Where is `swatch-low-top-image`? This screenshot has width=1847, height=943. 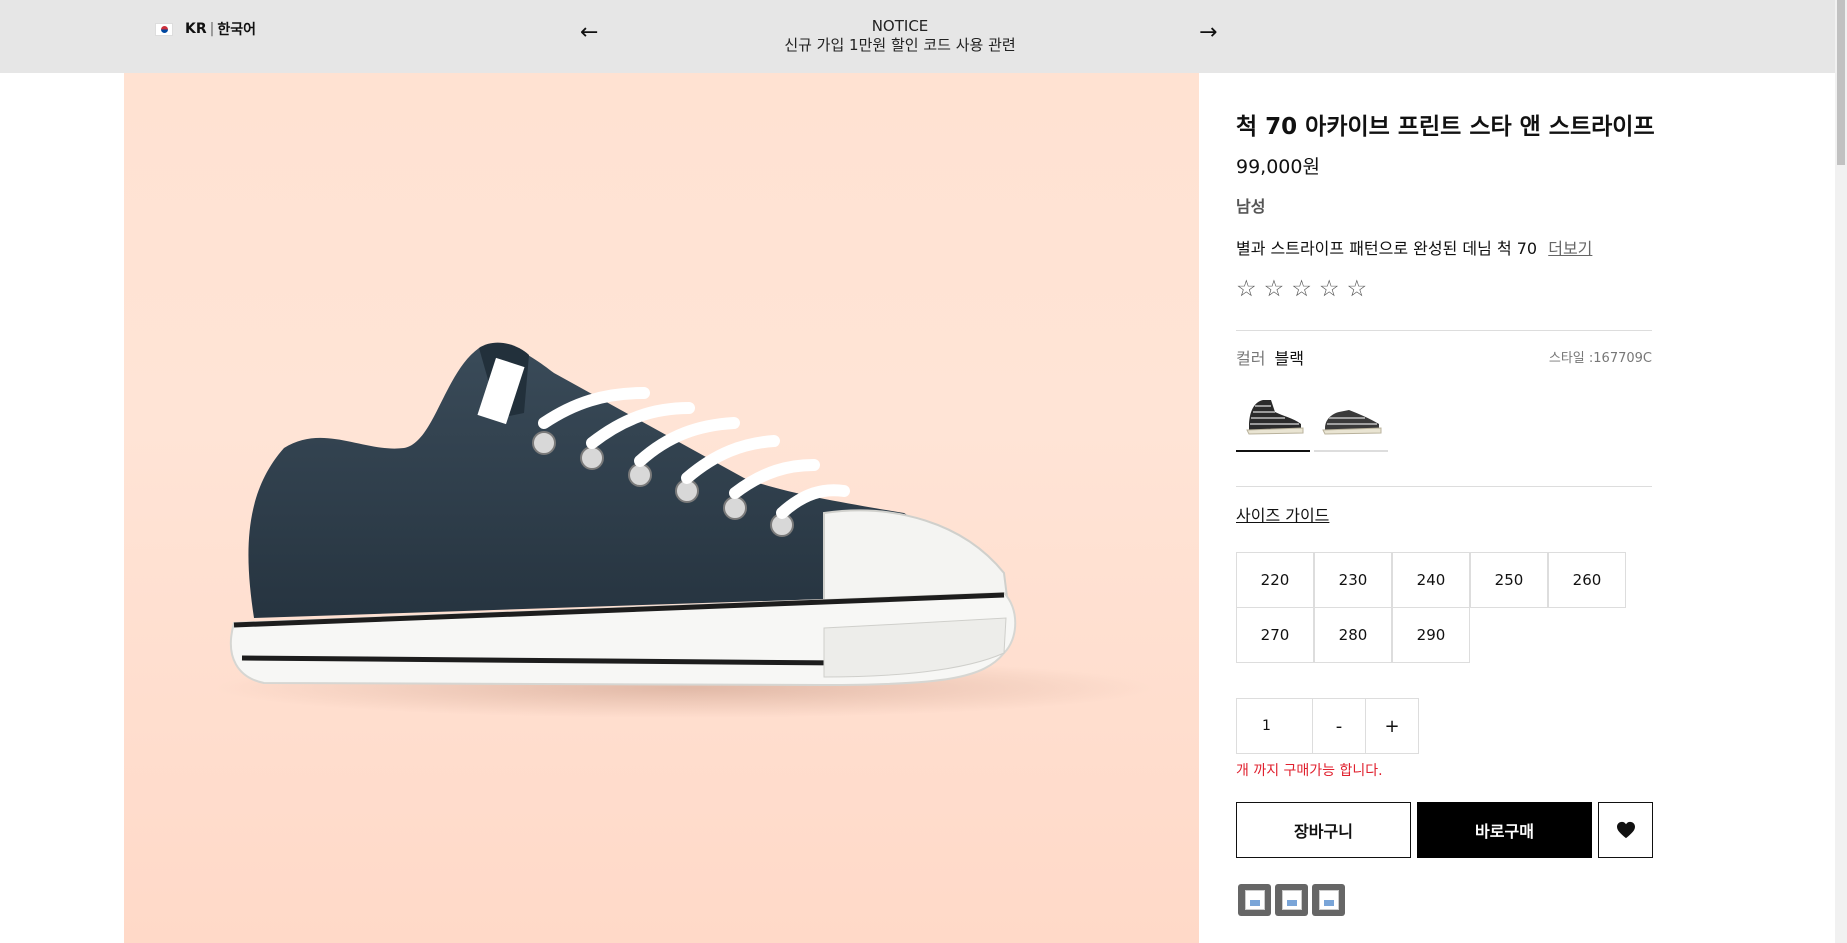
swatch-low-top-image is located at coordinates (1352, 422).